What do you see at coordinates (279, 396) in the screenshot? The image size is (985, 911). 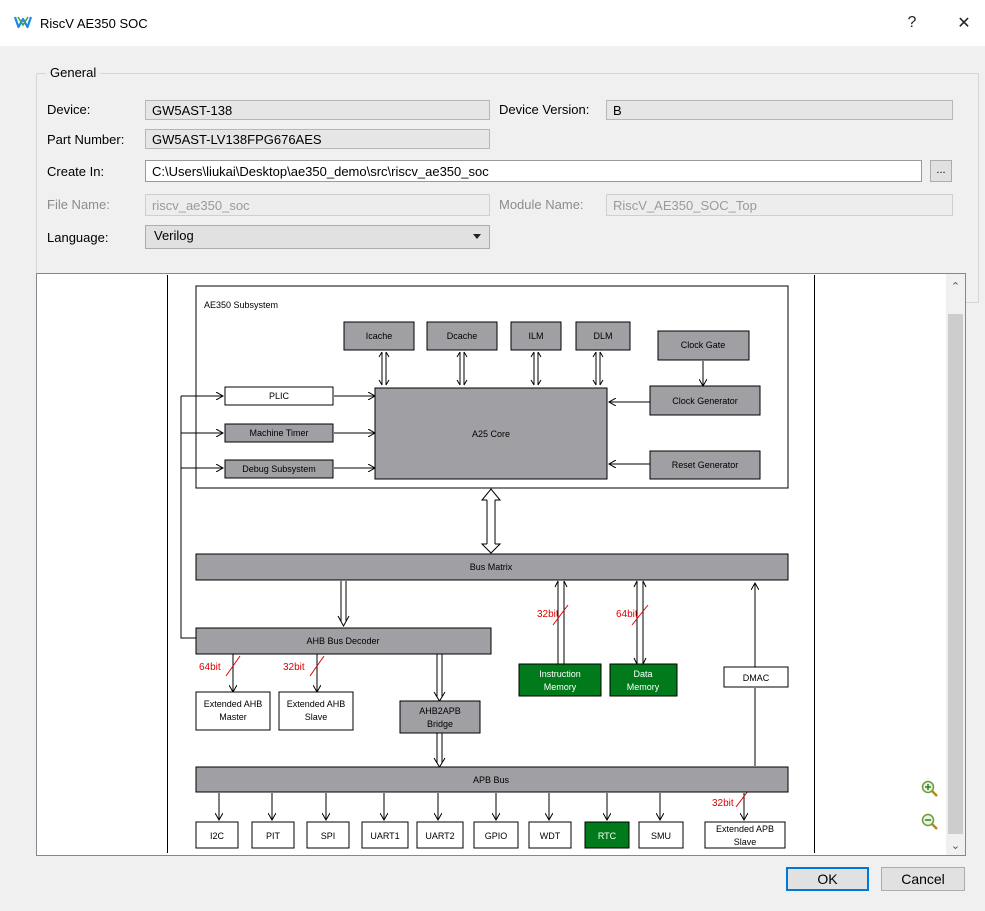 I see `plic-label: PLIC` at bounding box center [279, 396].